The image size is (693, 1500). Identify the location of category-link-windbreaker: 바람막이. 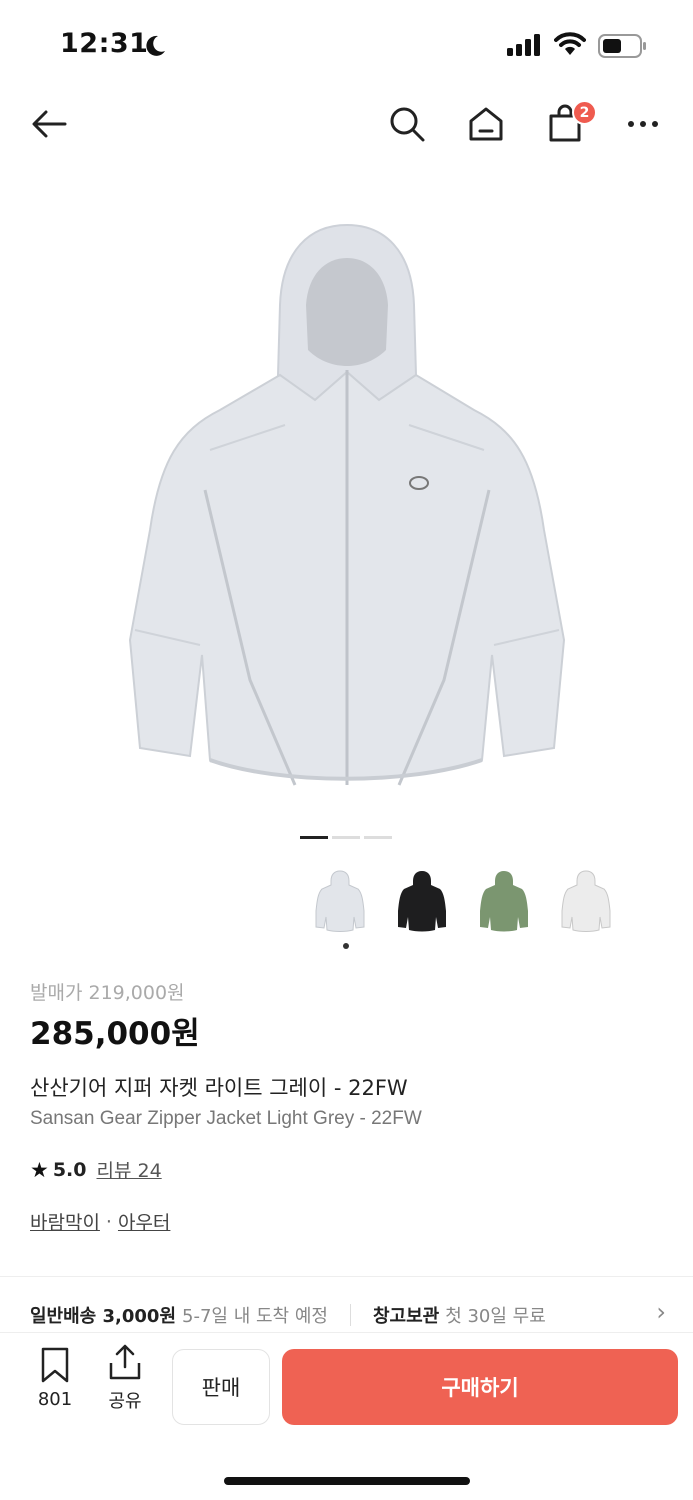
(65, 1221).